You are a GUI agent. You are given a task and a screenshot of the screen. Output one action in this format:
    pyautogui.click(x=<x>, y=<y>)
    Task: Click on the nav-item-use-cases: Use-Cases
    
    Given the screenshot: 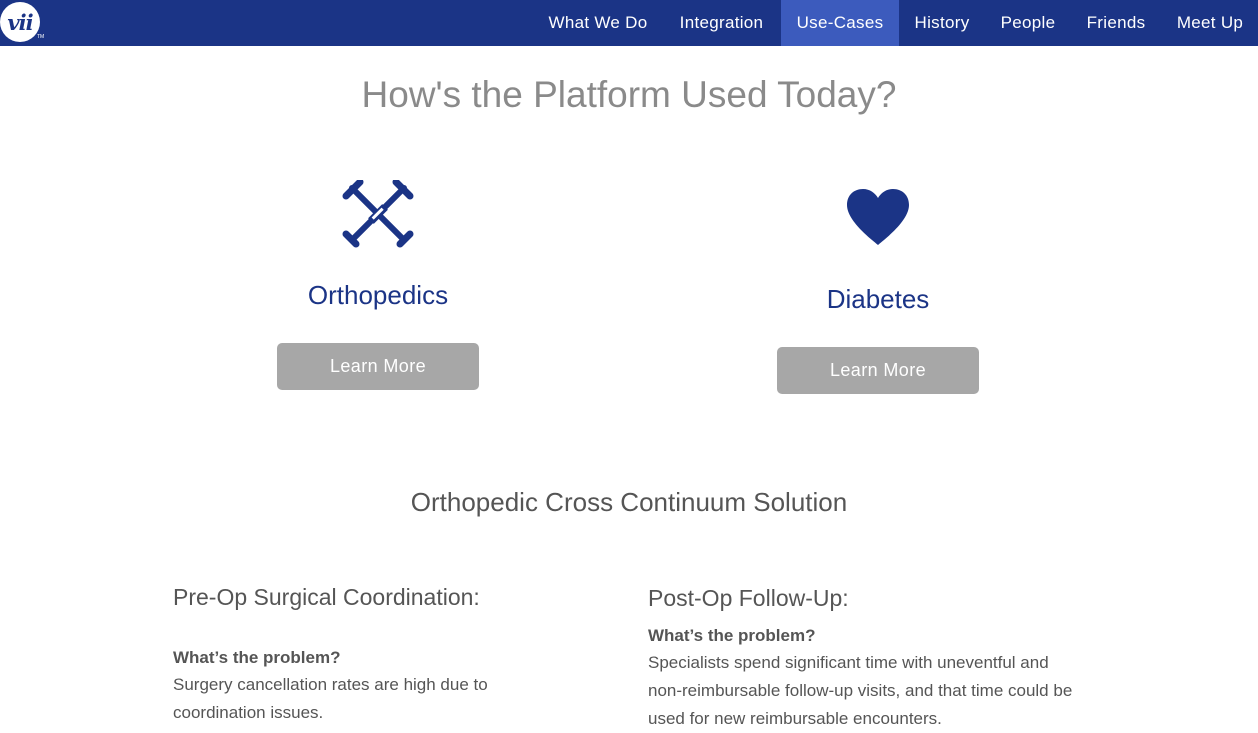 What is the action you would take?
    pyautogui.click(x=840, y=23)
    